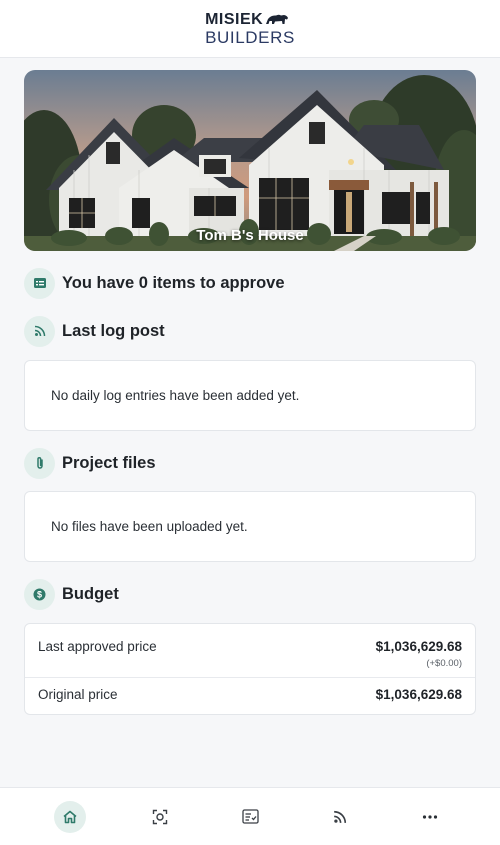 The height and width of the screenshot is (845, 500). I want to click on nav-home, so click(70, 816).